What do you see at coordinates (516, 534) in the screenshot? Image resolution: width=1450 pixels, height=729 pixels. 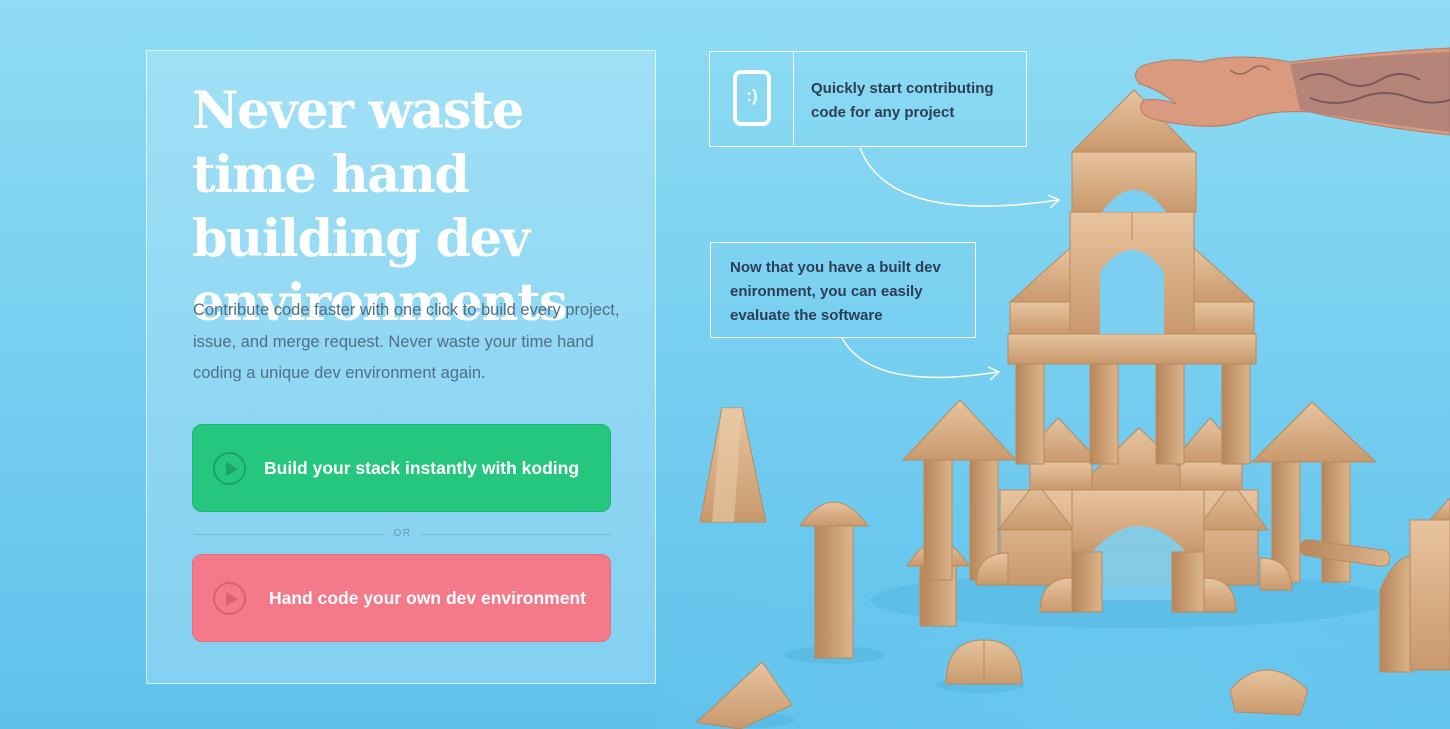 I see `divider-line-right` at bounding box center [516, 534].